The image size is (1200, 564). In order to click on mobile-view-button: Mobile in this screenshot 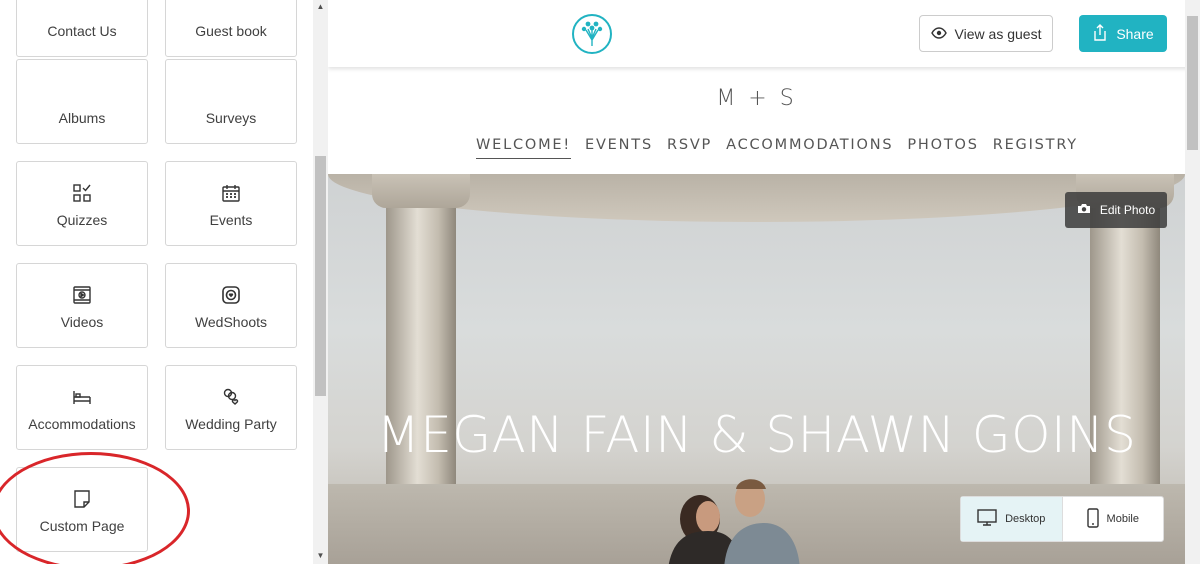, I will do `click(1112, 519)`.